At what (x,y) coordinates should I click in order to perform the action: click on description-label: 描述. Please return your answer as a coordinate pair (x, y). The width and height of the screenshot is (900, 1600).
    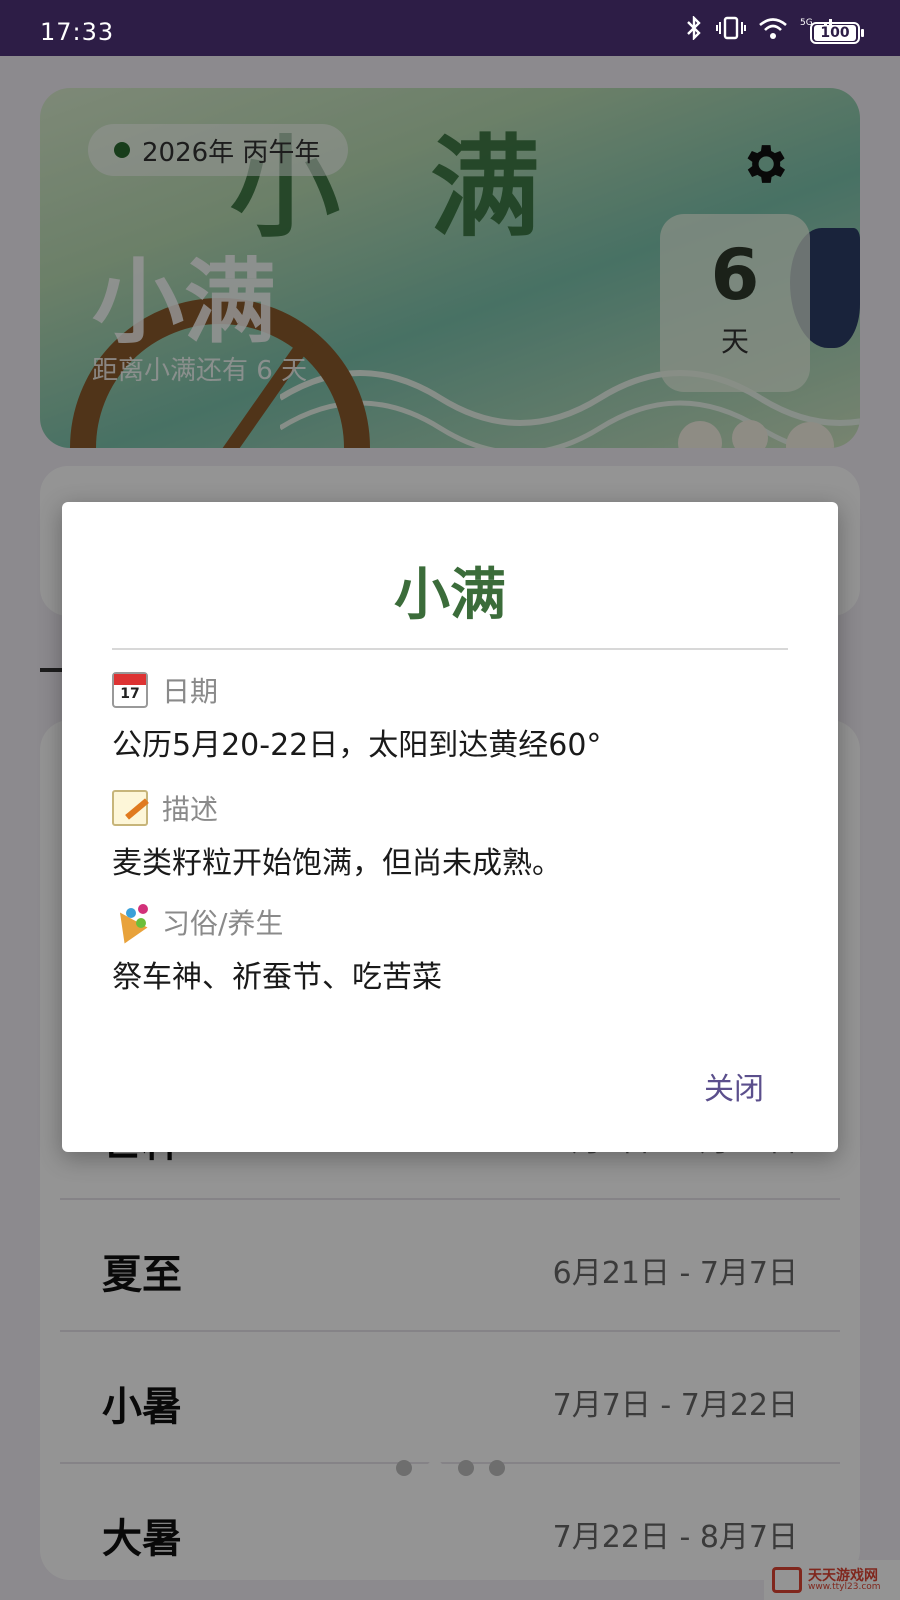
    Looking at the image, I should click on (190, 809).